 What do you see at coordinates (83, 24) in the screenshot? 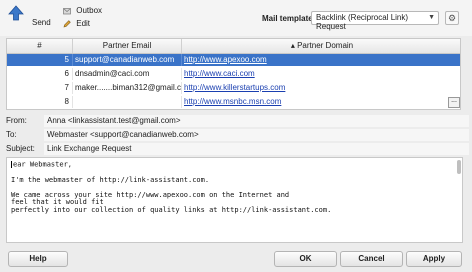
I see `edit-label: Edit` at bounding box center [83, 24].